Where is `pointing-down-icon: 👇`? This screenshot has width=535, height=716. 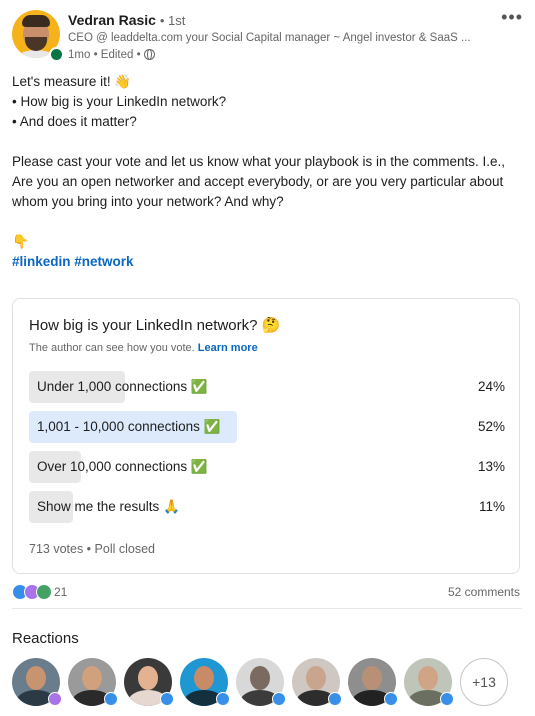
pointing-down-icon: 👇 is located at coordinates (20, 241).